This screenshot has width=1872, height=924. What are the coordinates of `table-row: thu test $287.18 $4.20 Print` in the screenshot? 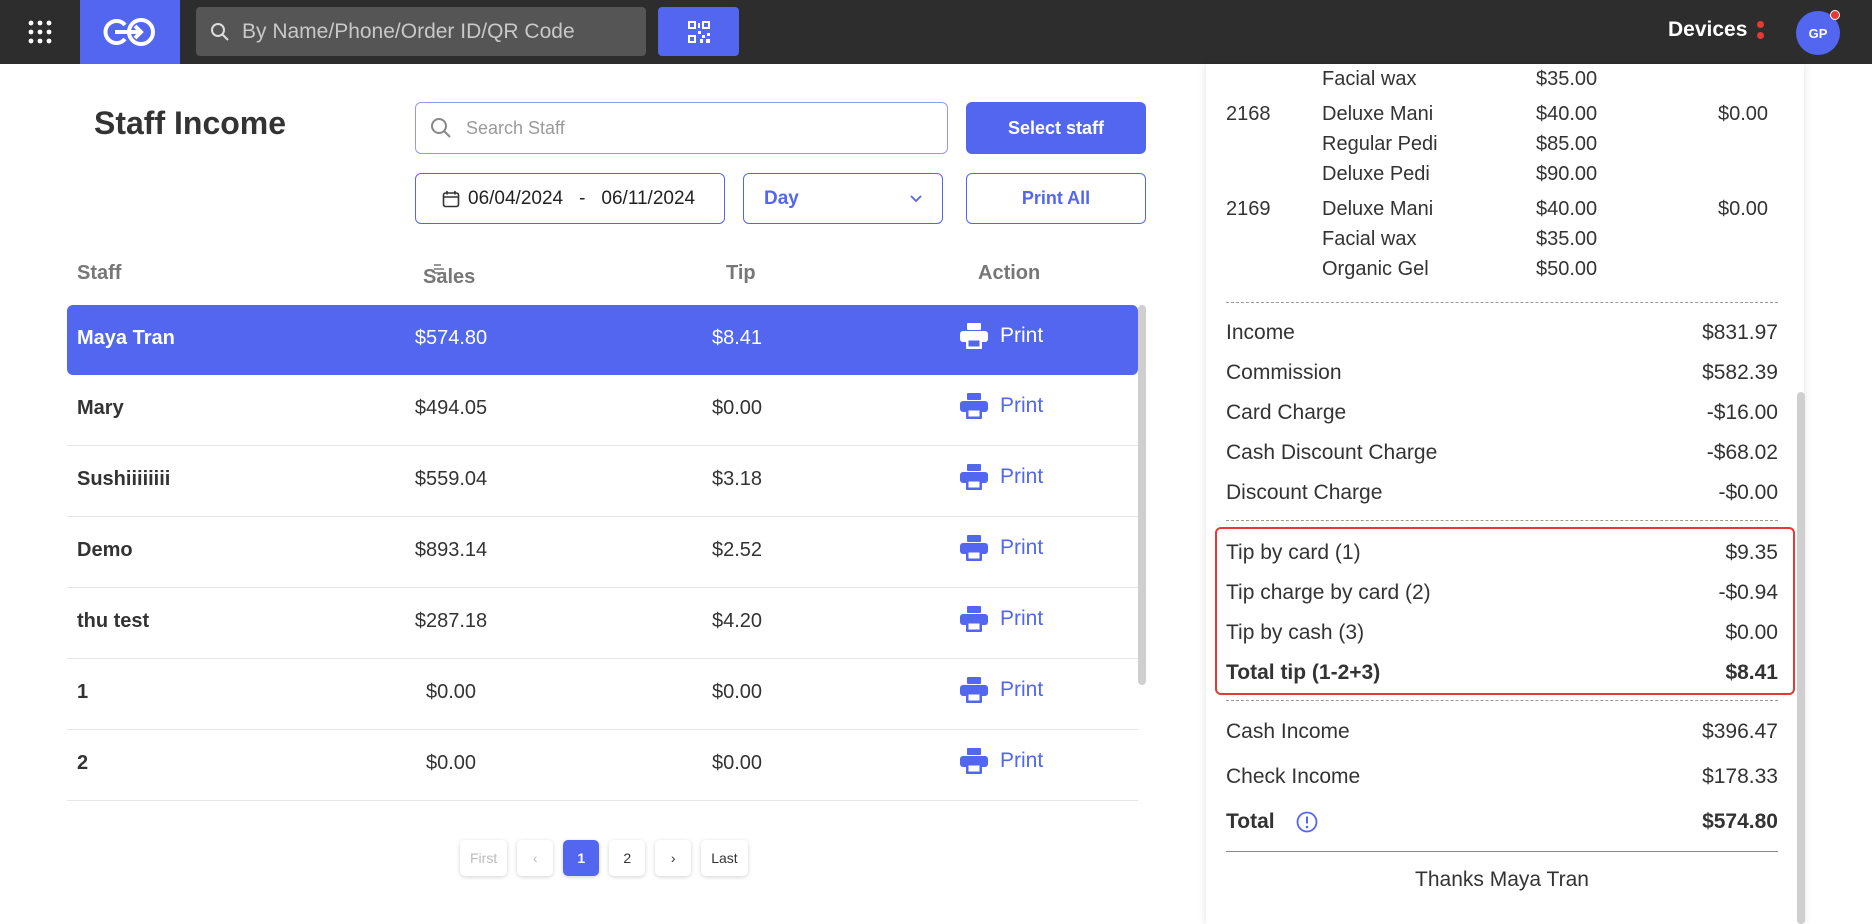 It's located at (602, 623).